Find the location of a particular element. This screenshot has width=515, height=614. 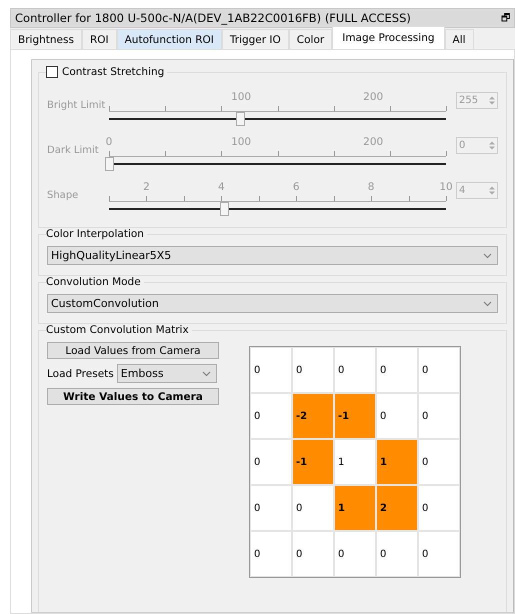

load-button: Load Values from Camera is located at coordinates (133, 350).